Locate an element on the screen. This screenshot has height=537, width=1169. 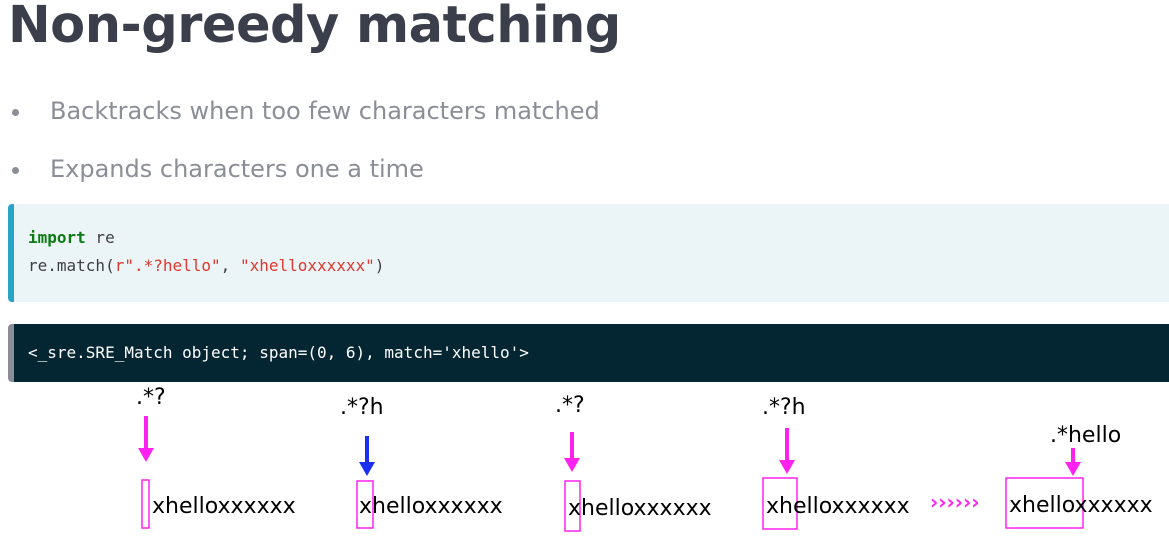
diagram-step: .*hello xhelloxxxxxx is located at coordinates (1079, 476).